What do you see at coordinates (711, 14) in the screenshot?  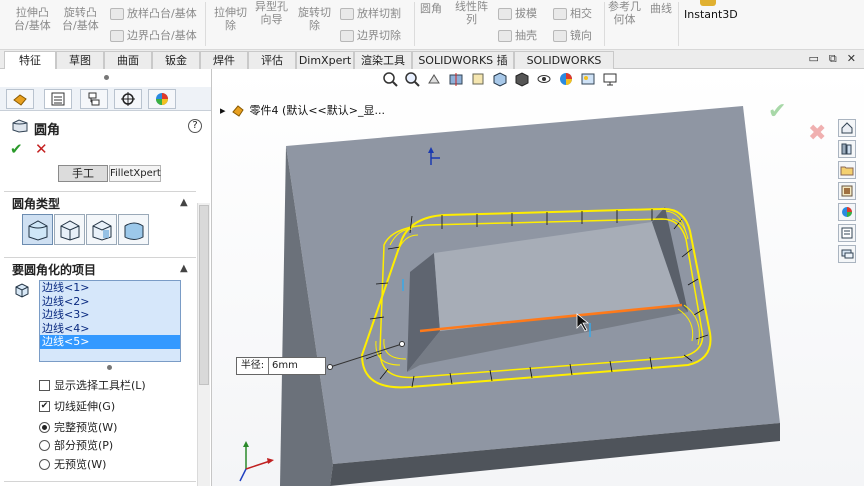 I see `instant3d-button: Instant3D` at bounding box center [711, 14].